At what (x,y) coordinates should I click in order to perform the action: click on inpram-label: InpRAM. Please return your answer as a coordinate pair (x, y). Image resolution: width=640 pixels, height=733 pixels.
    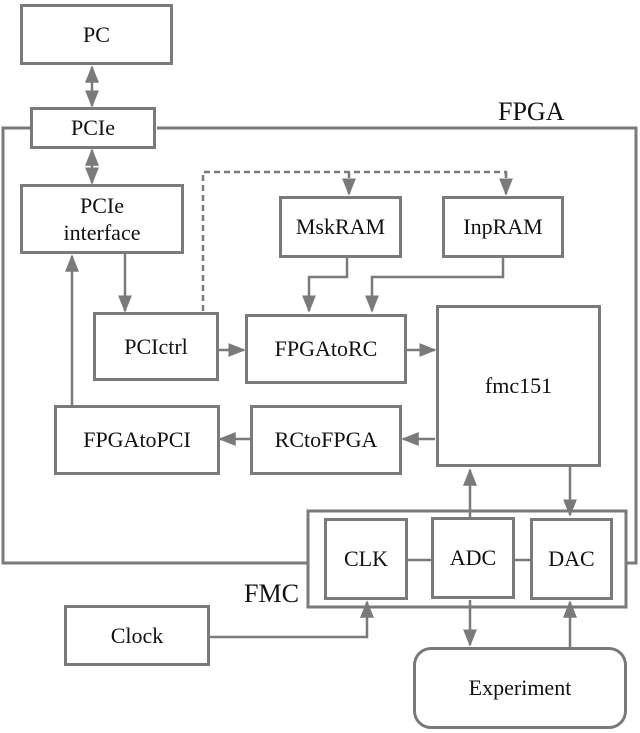
    Looking at the image, I should click on (503, 227).